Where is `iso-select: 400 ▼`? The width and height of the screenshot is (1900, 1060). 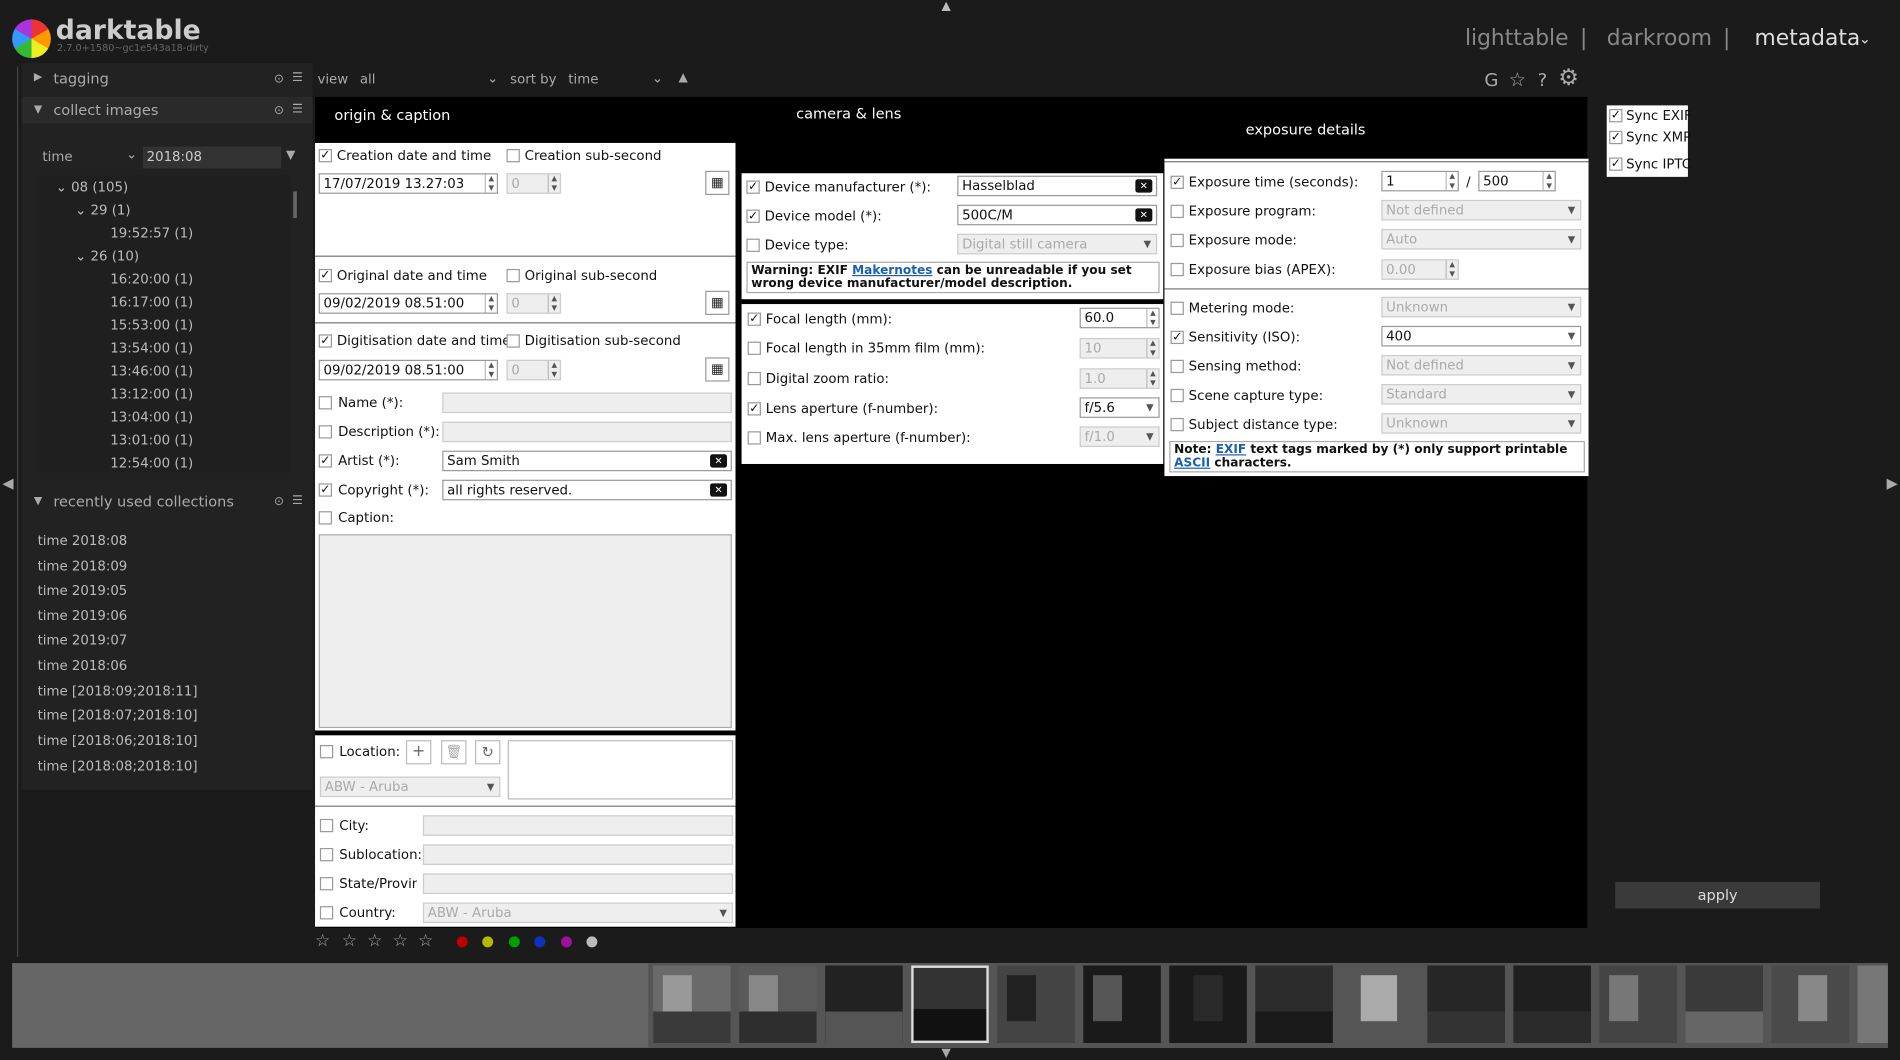
iso-select: 400 ▼ is located at coordinates (1481, 336).